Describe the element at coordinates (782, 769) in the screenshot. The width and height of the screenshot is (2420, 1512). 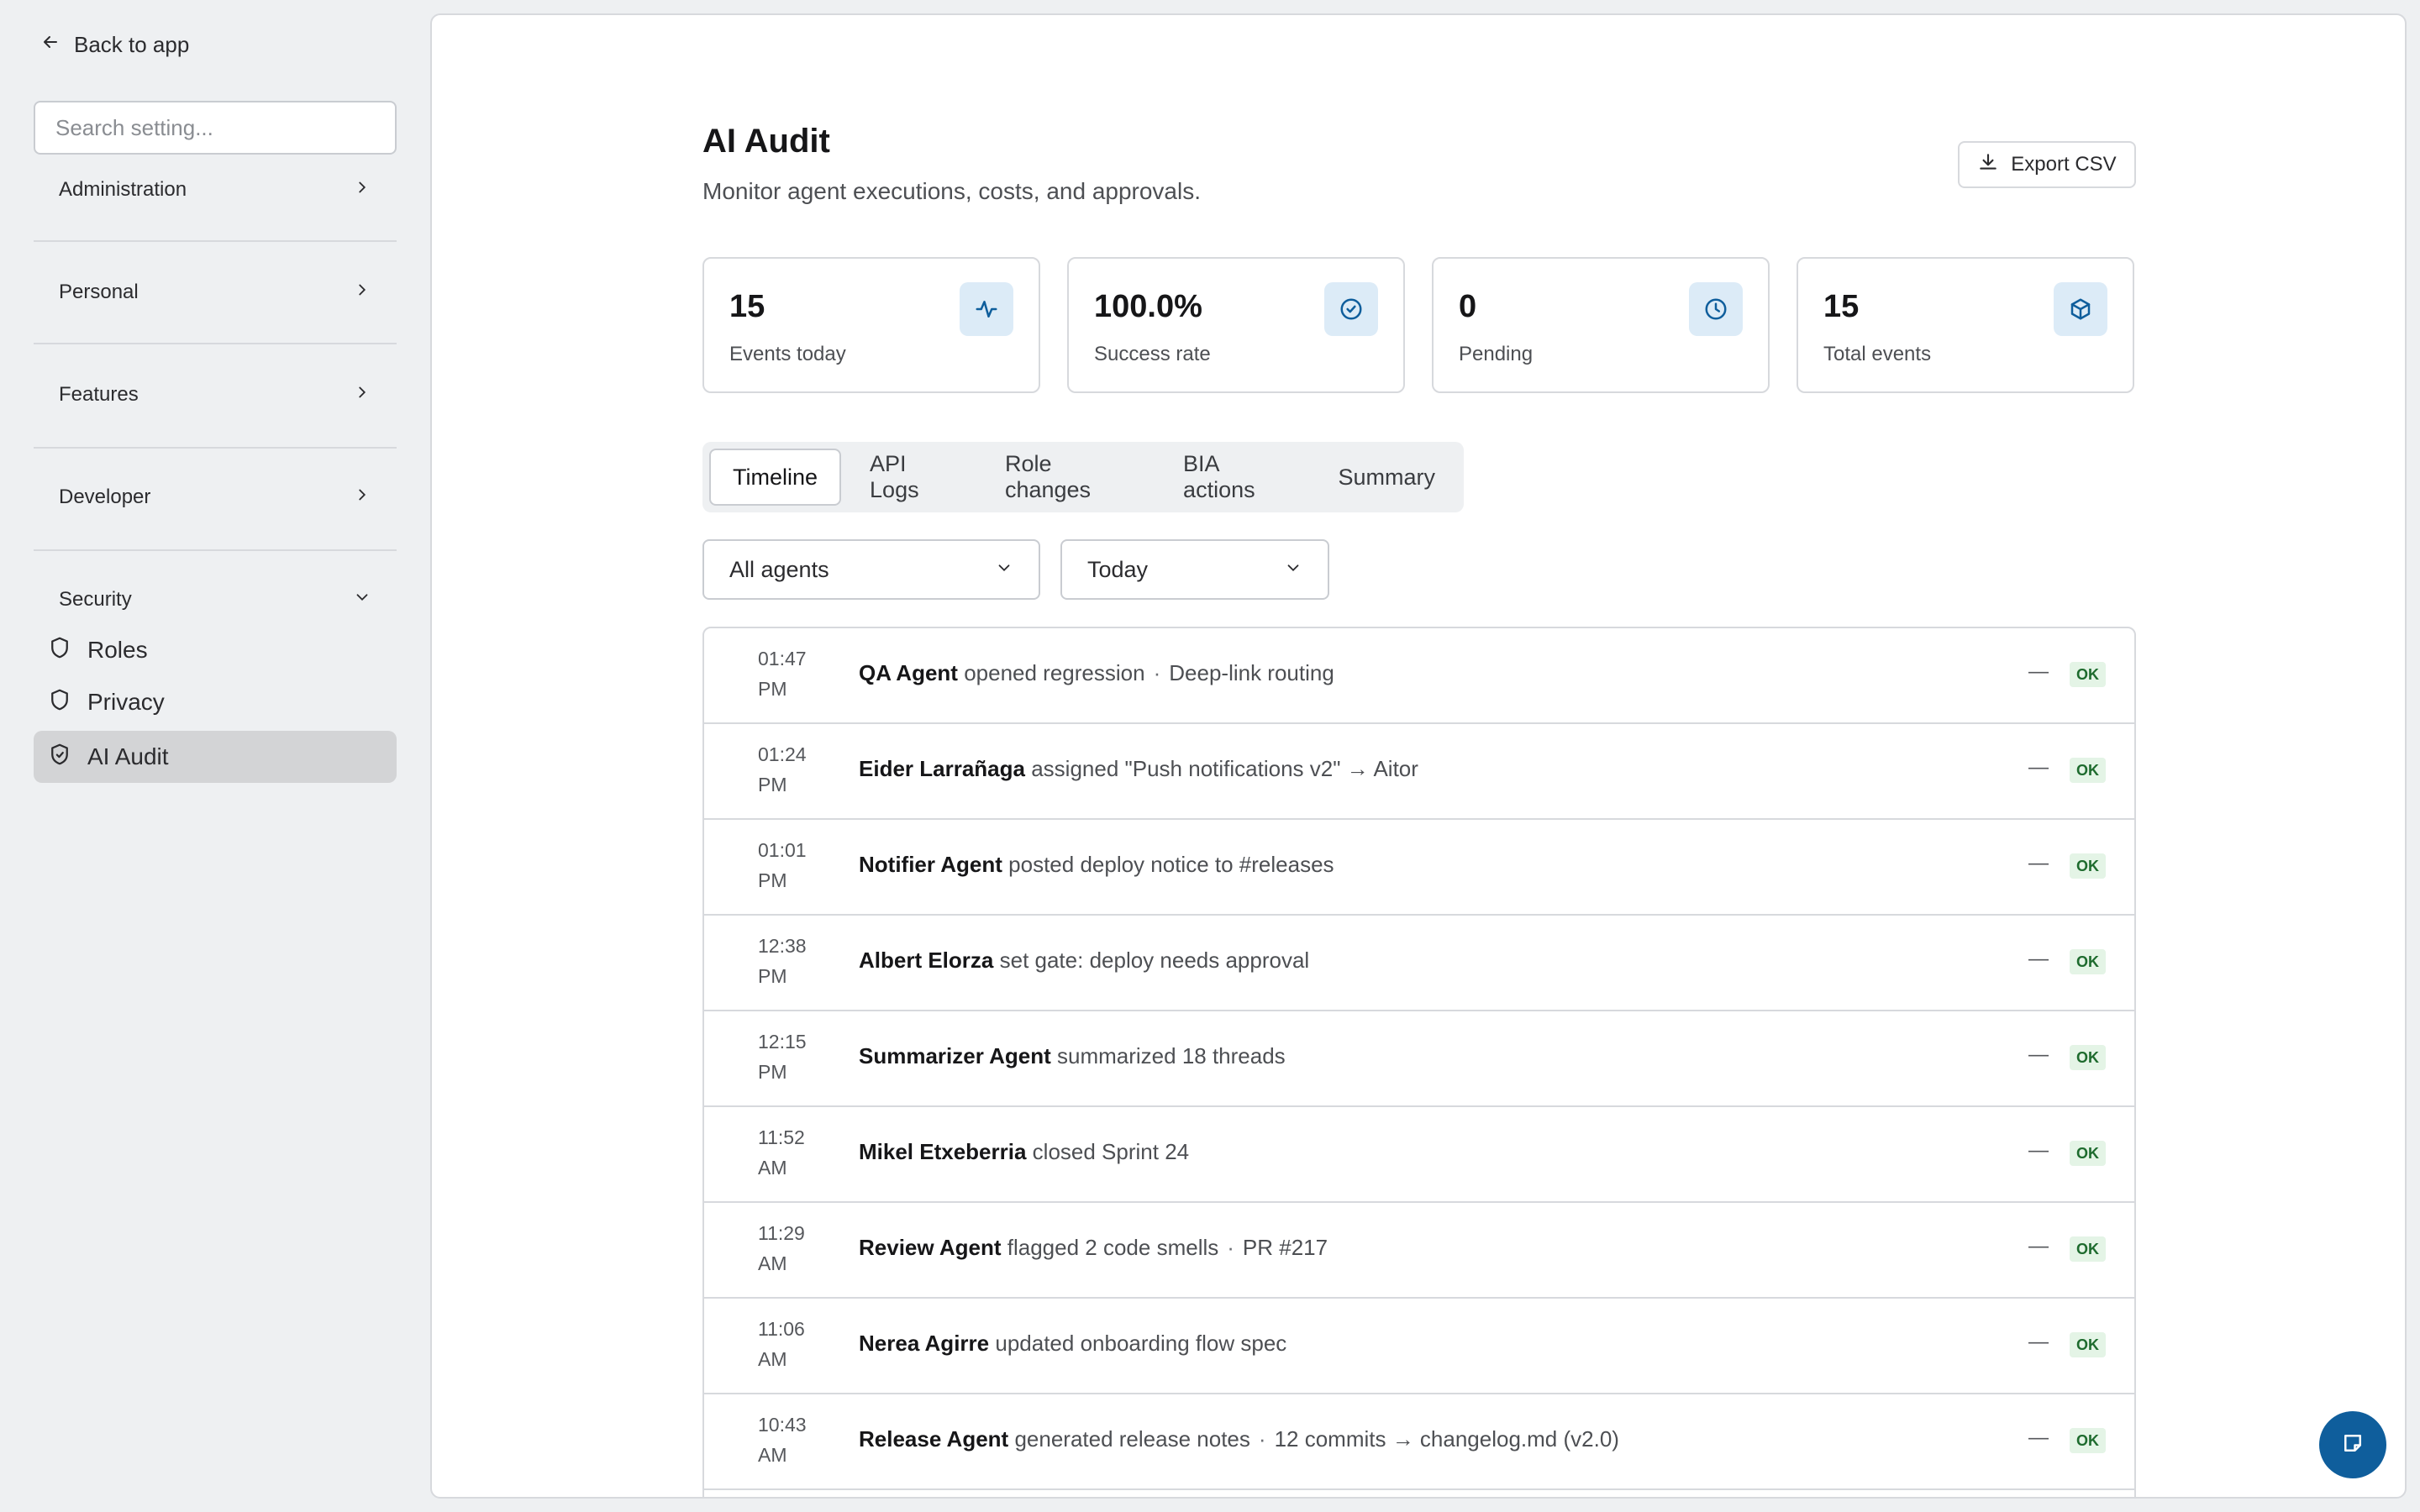
I see `event-time: 01:24 PM` at that location.